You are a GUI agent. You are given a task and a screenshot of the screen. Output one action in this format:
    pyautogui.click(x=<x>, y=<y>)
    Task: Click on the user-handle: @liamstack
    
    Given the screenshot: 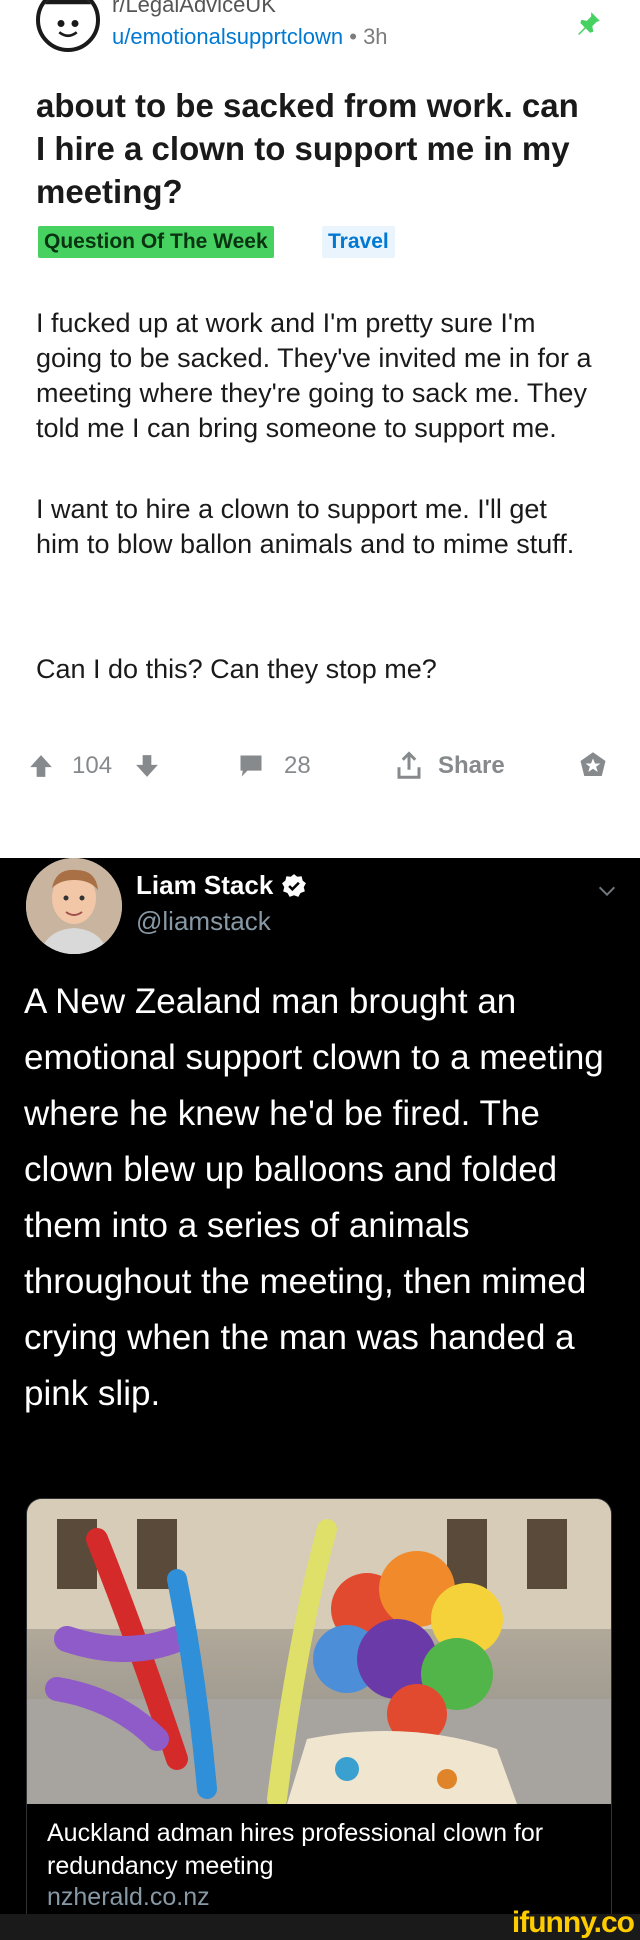 What is the action you would take?
    pyautogui.click(x=203, y=921)
    